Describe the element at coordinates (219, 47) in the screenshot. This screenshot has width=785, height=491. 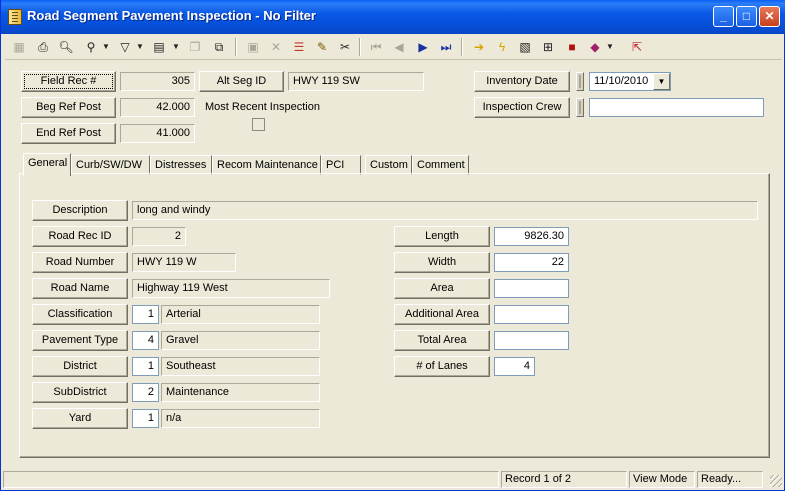
I see `duplicate-icon: ⧉` at that location.